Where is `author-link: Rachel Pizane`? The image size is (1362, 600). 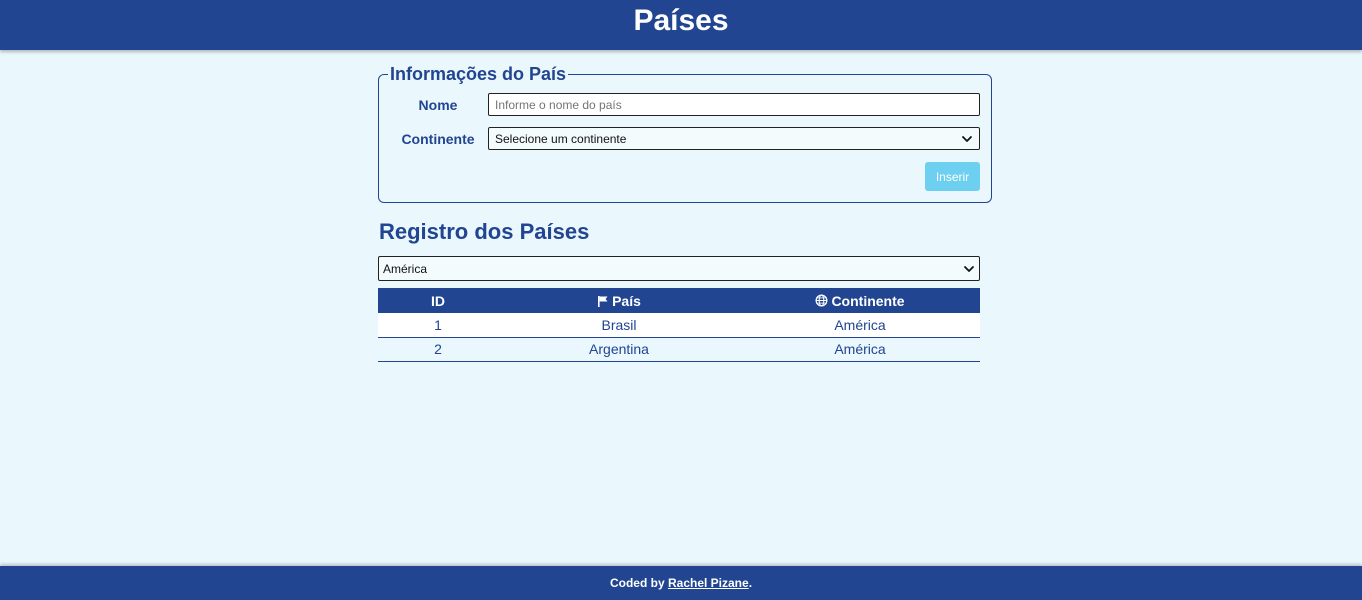
author-link: Rachel Pizane is located at coordinates (708, 583).